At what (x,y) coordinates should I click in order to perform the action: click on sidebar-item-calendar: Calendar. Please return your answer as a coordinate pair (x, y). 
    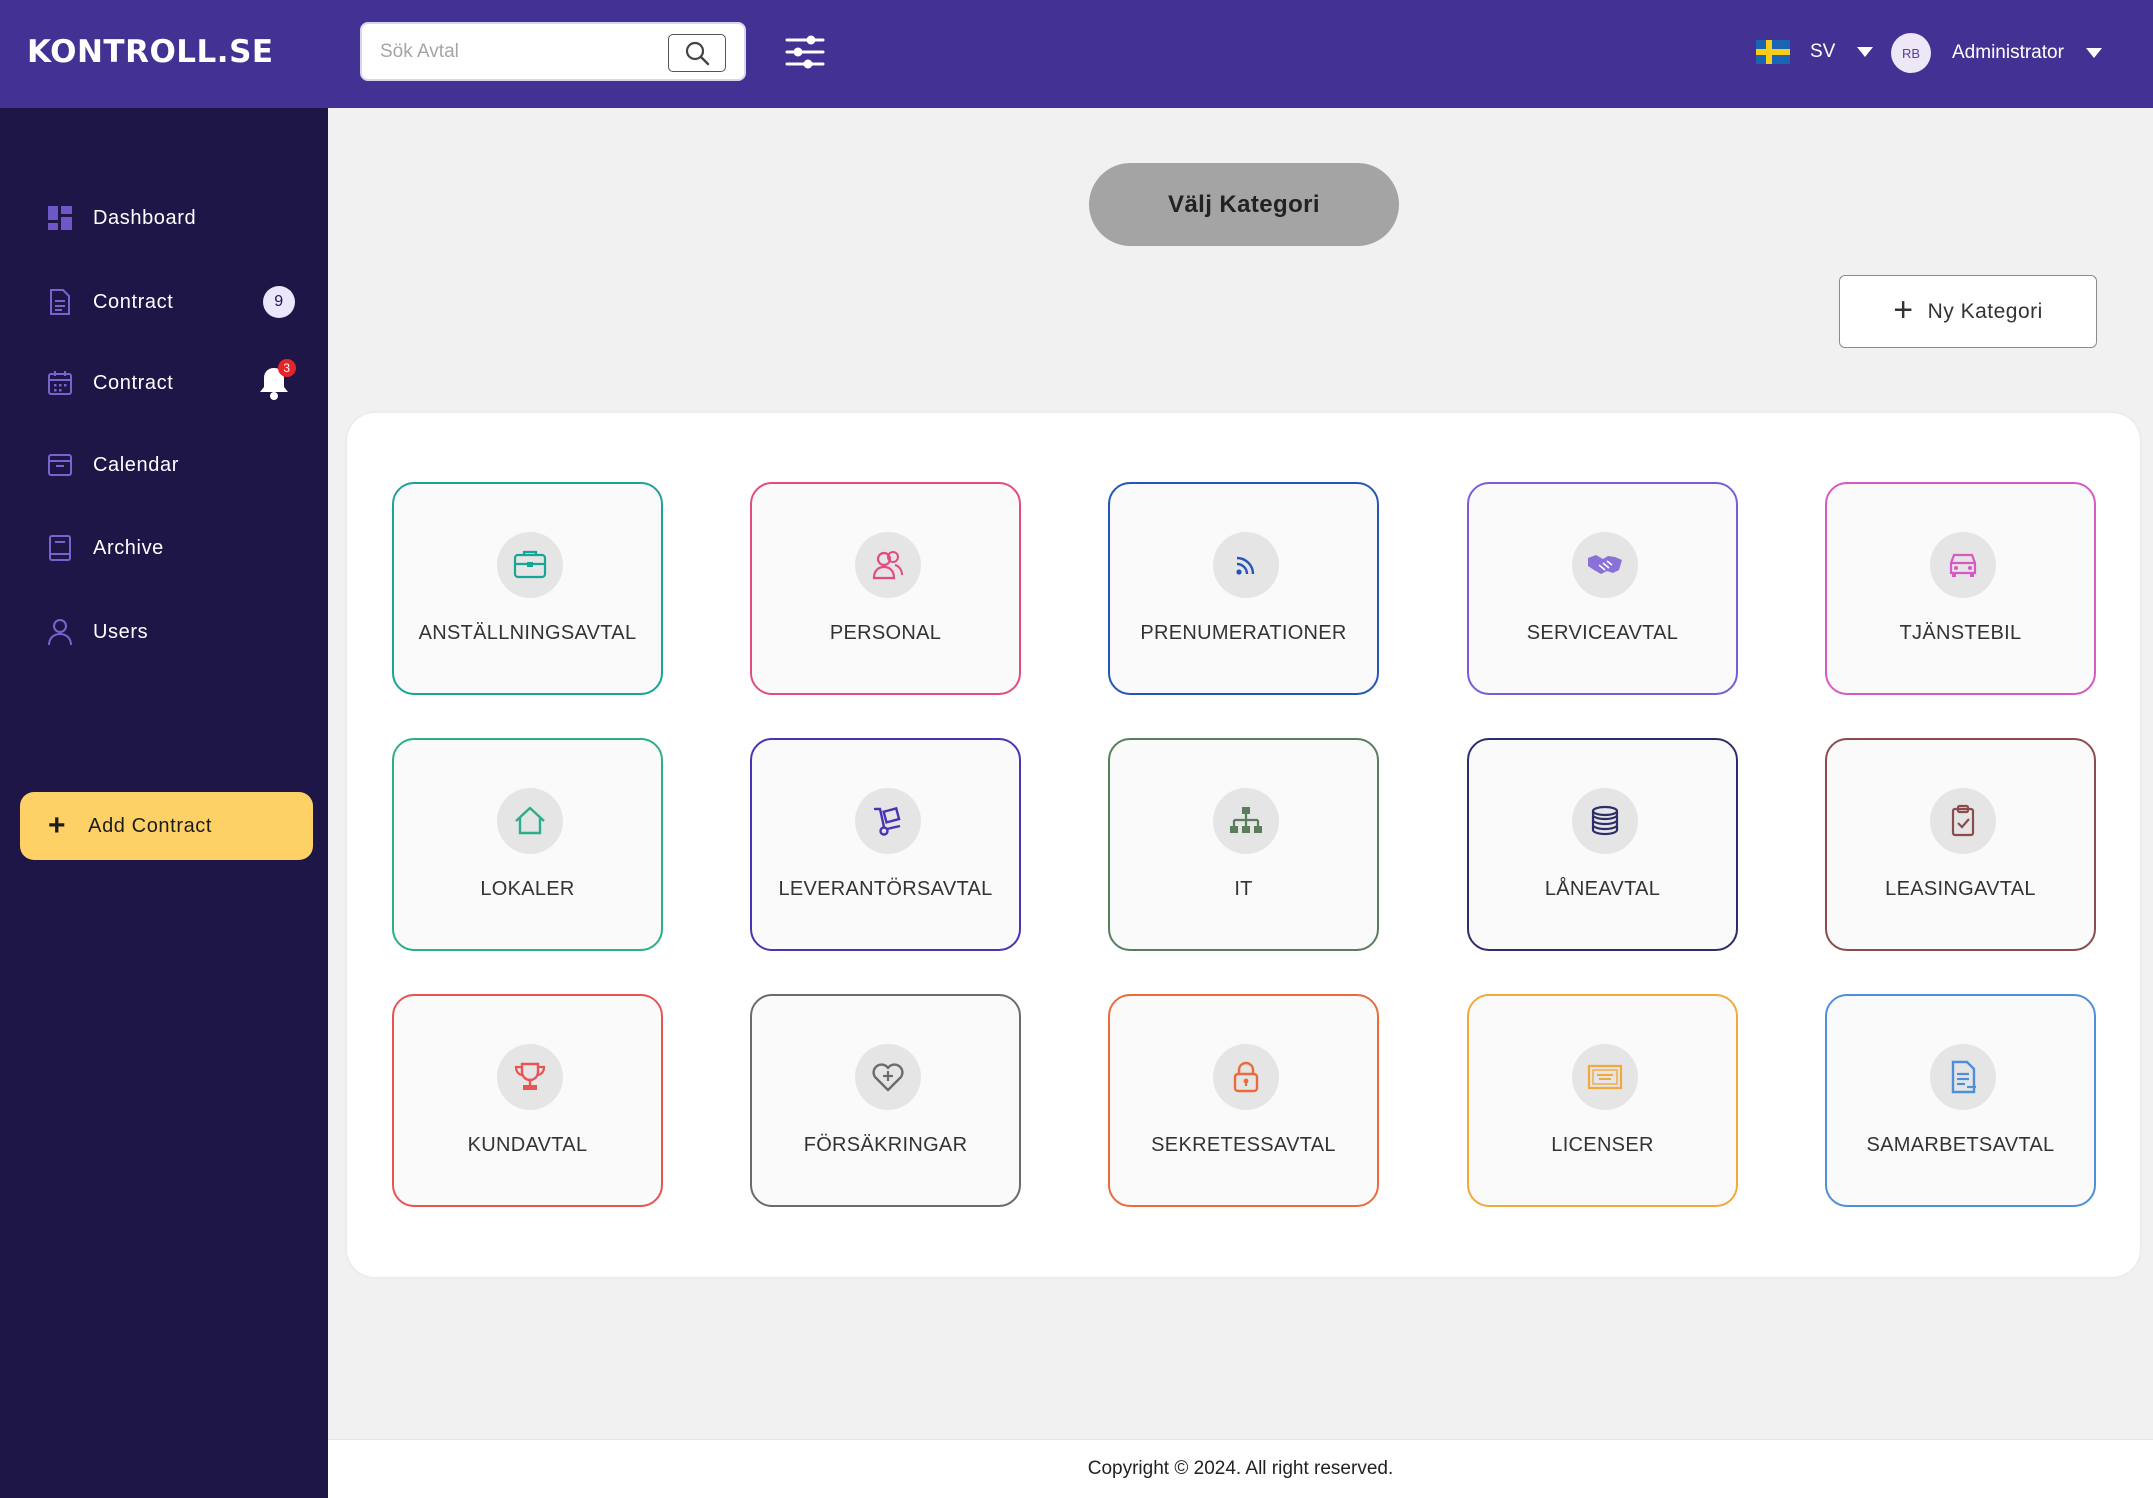
    Looking at the image, I should click on (176, 465).